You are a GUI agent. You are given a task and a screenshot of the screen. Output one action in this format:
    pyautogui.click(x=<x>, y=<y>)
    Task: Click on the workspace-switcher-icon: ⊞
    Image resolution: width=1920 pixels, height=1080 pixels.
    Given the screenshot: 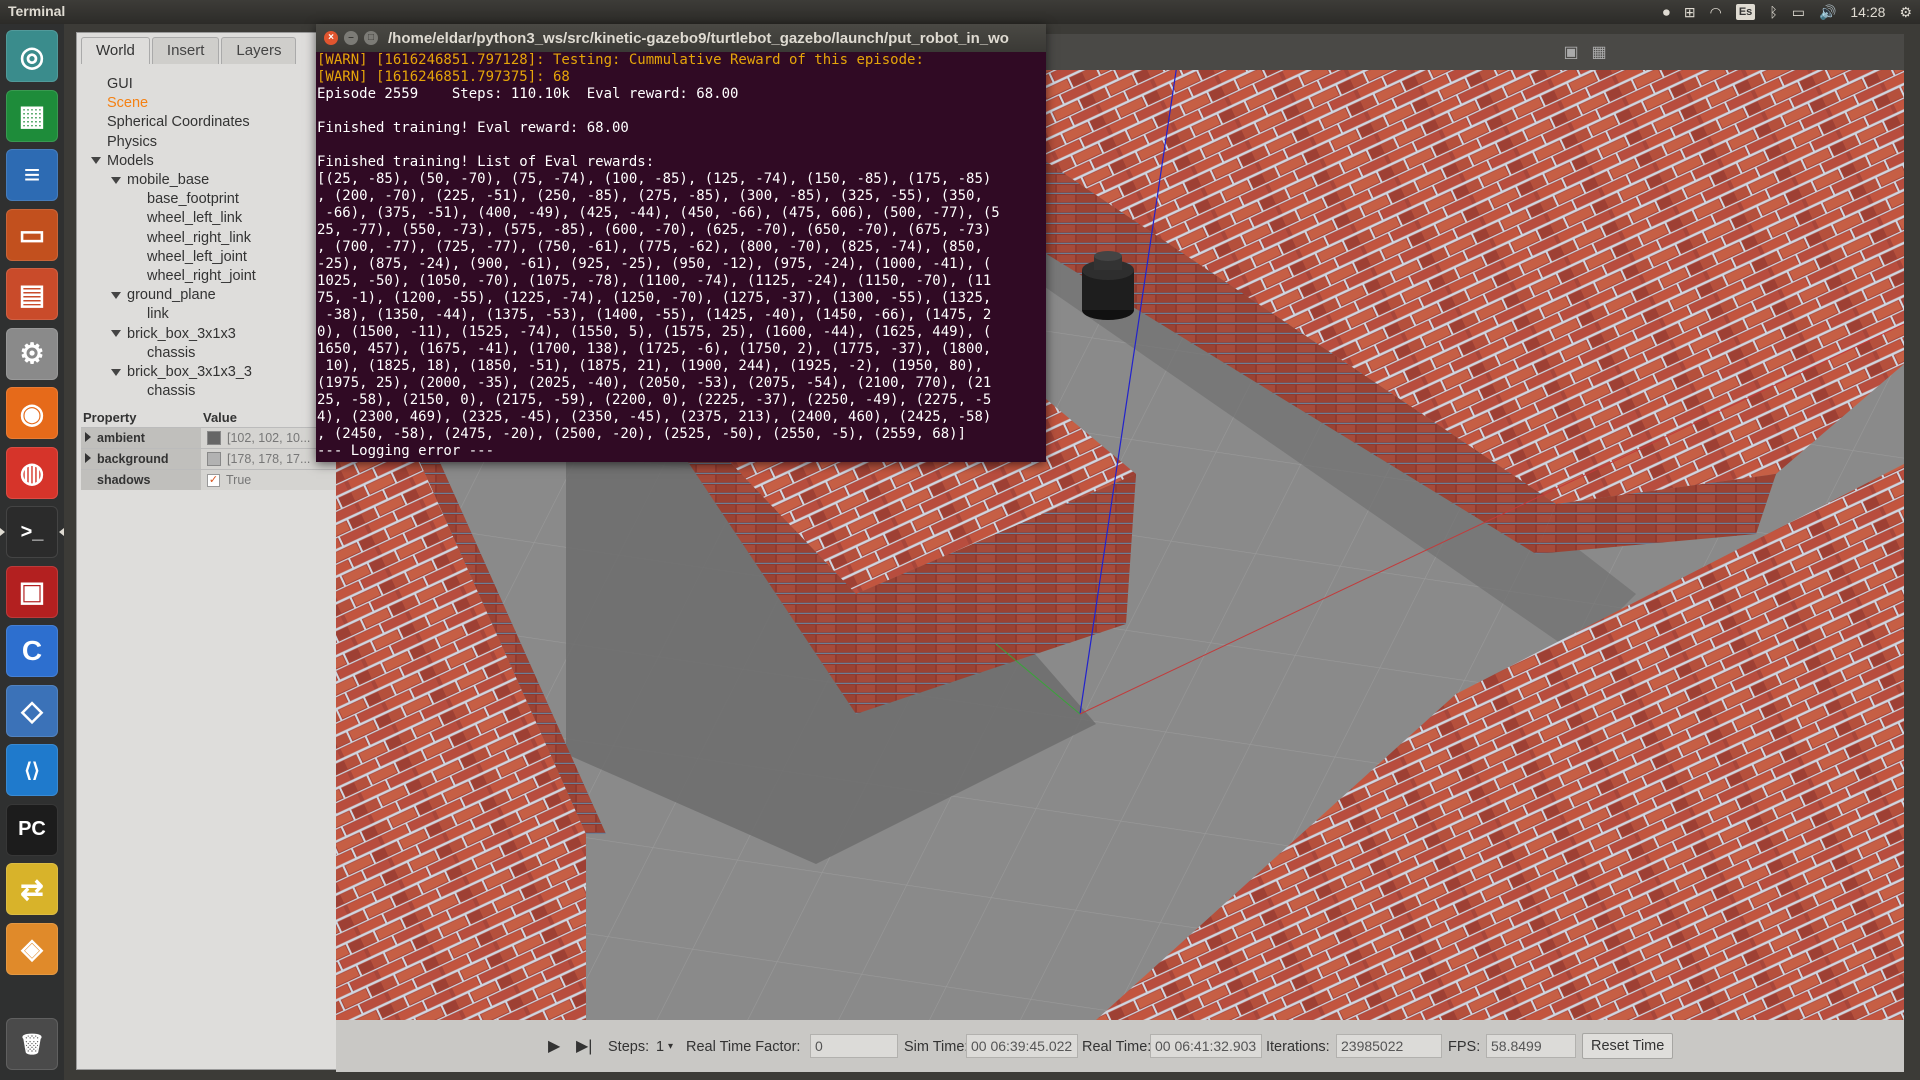 What is the action you would take?
    pyautogui.click(x=1690, y=12)
    